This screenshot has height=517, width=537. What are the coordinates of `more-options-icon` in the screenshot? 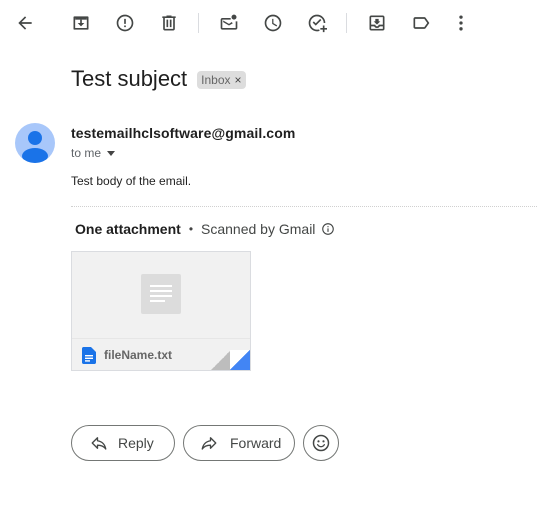 It's located at (461, 23).